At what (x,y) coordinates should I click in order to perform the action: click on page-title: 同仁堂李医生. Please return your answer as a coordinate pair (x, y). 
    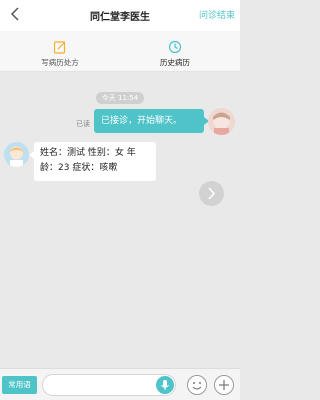
    Looking at the image, I should click on (120, 17).